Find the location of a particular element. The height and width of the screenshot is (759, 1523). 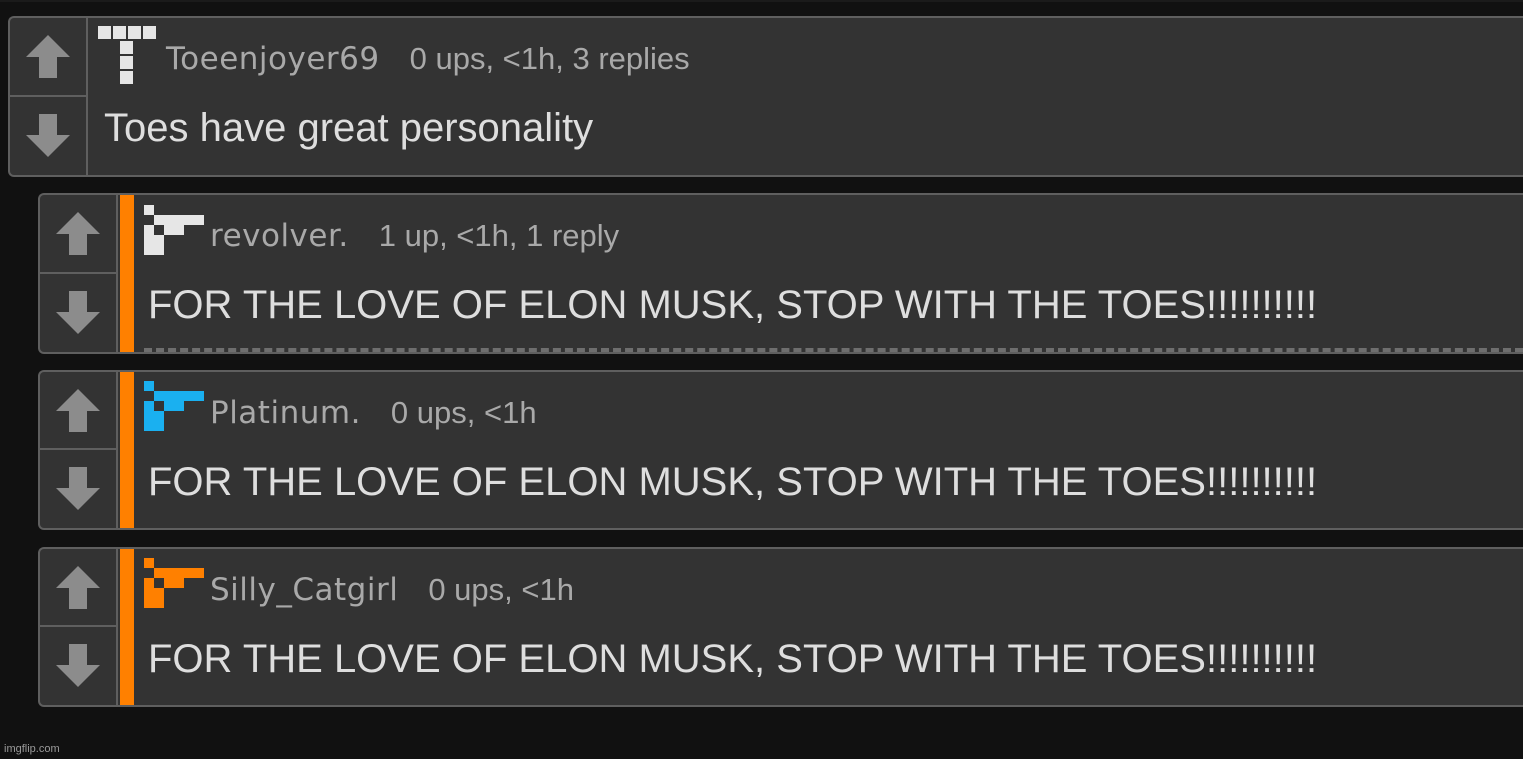

username-link: Platinum. is located at coordinates (285, 413).